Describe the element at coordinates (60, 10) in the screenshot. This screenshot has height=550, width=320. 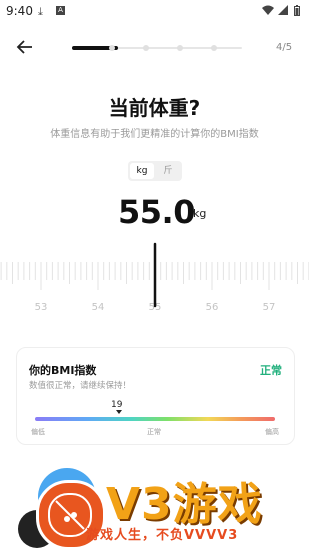
I see `a-icon: A` at that location.